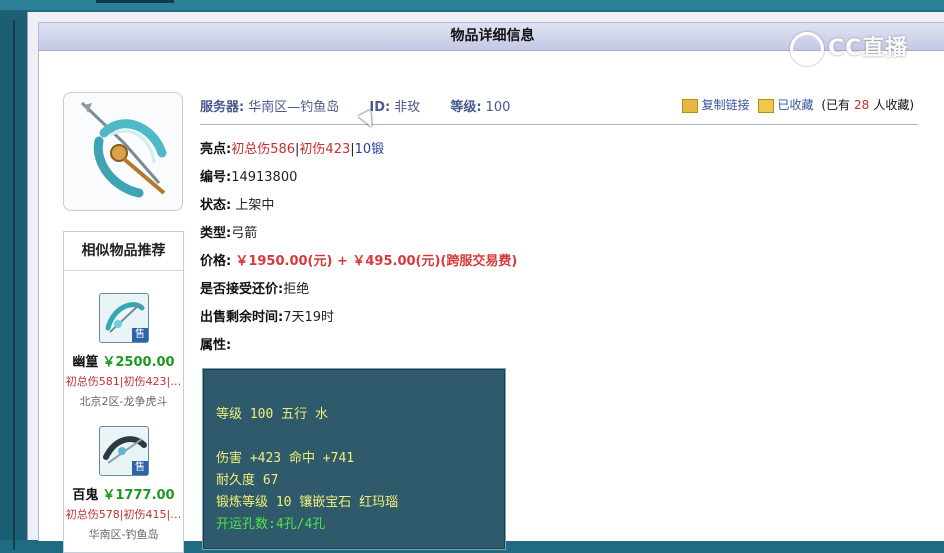 This screenshot has width=944, height=553. Describe the element at coordinates (242, 317) in the screenshot. I see `remaining-time-label: 出售剩余时间:` at that location.